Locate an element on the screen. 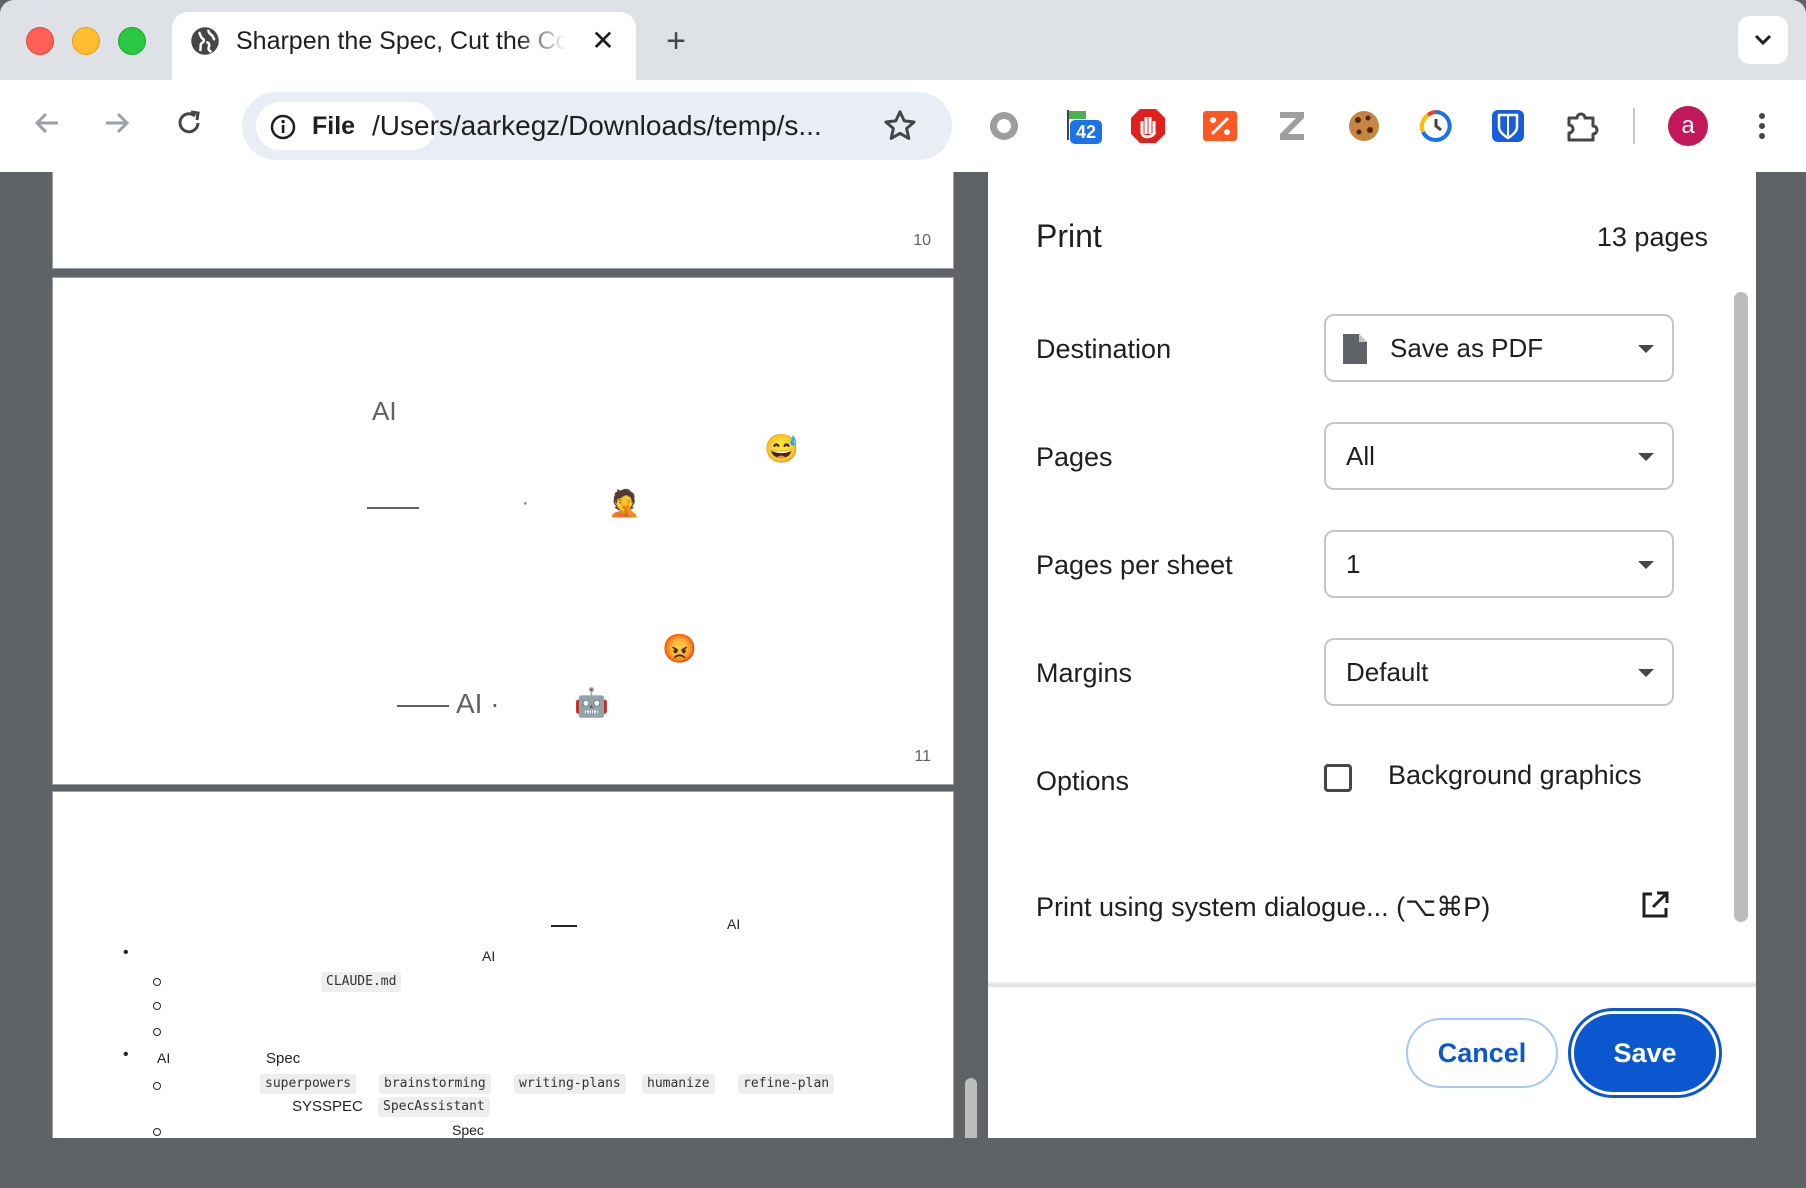 The width and height of the screenshot is (1806, 1188). code-refine-plan: refine-plan is located at coordinates (786, 1084).